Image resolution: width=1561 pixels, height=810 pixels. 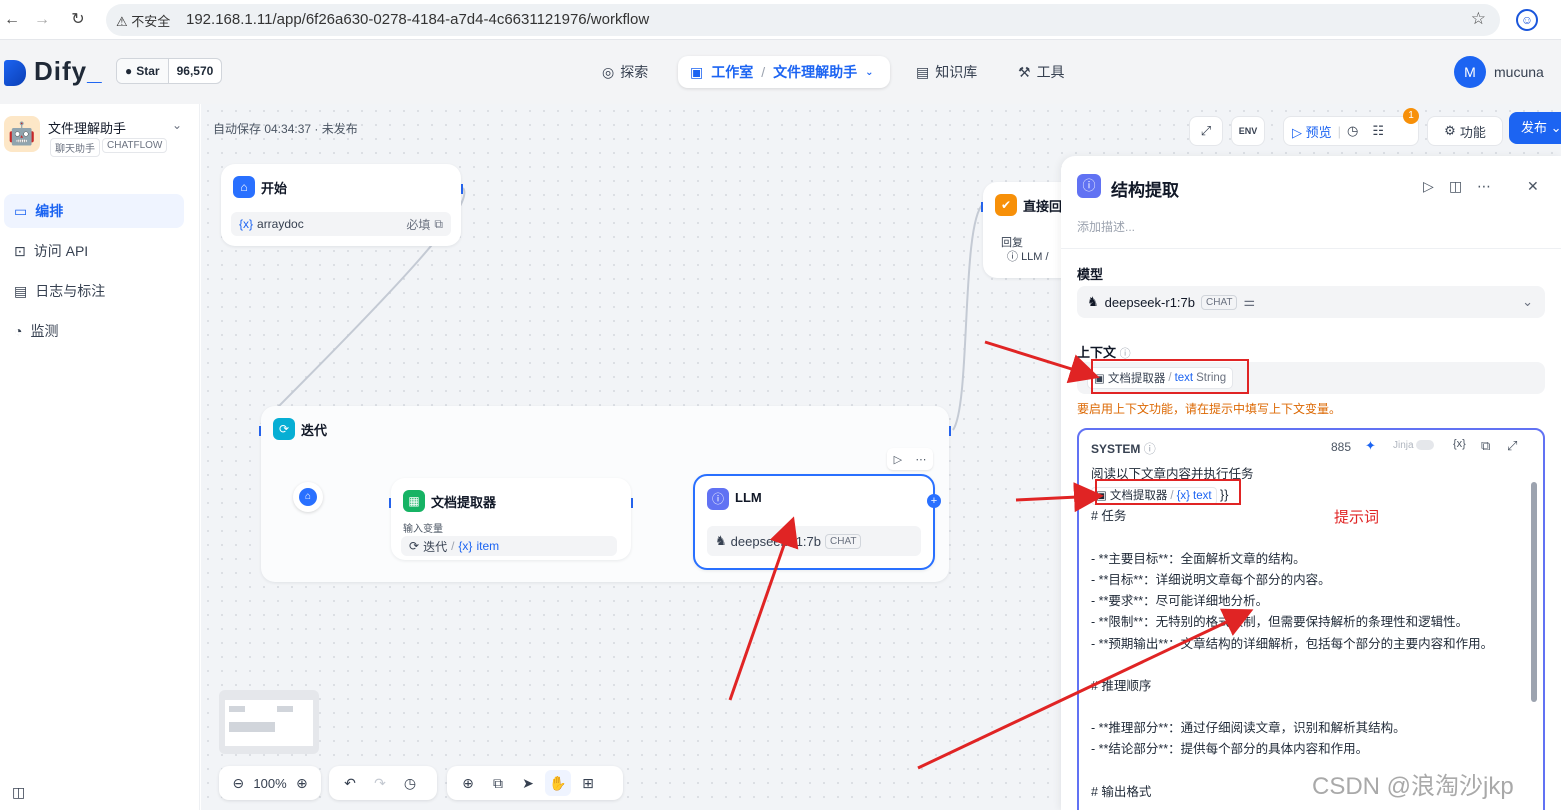 What do you see at coordinates (1470, 72) in the screenshot?
I see `avatar: M` at bounding box center [1470, 72].